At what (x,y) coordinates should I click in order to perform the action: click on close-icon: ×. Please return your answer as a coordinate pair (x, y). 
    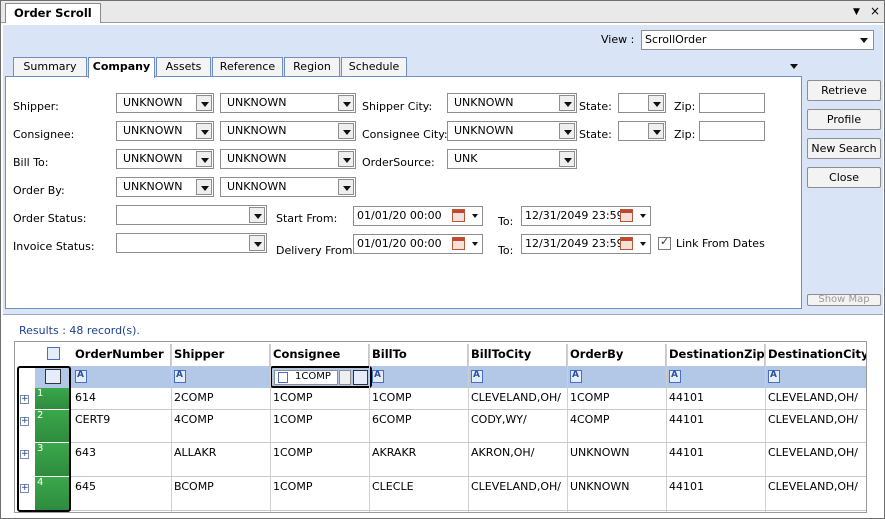
    Looking at the image, I should click on (875, 11).